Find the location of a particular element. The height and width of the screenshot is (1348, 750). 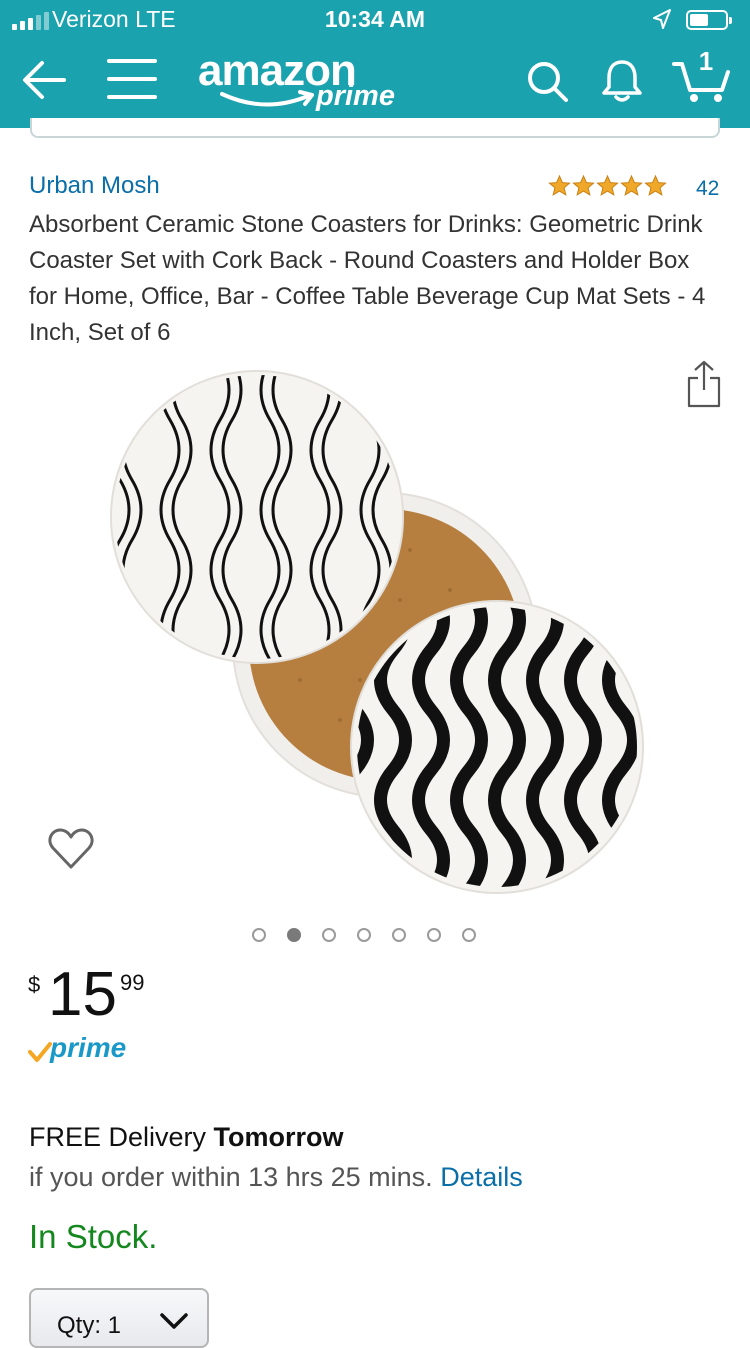

price-whole: 15 is located at coordinates (82, 994).